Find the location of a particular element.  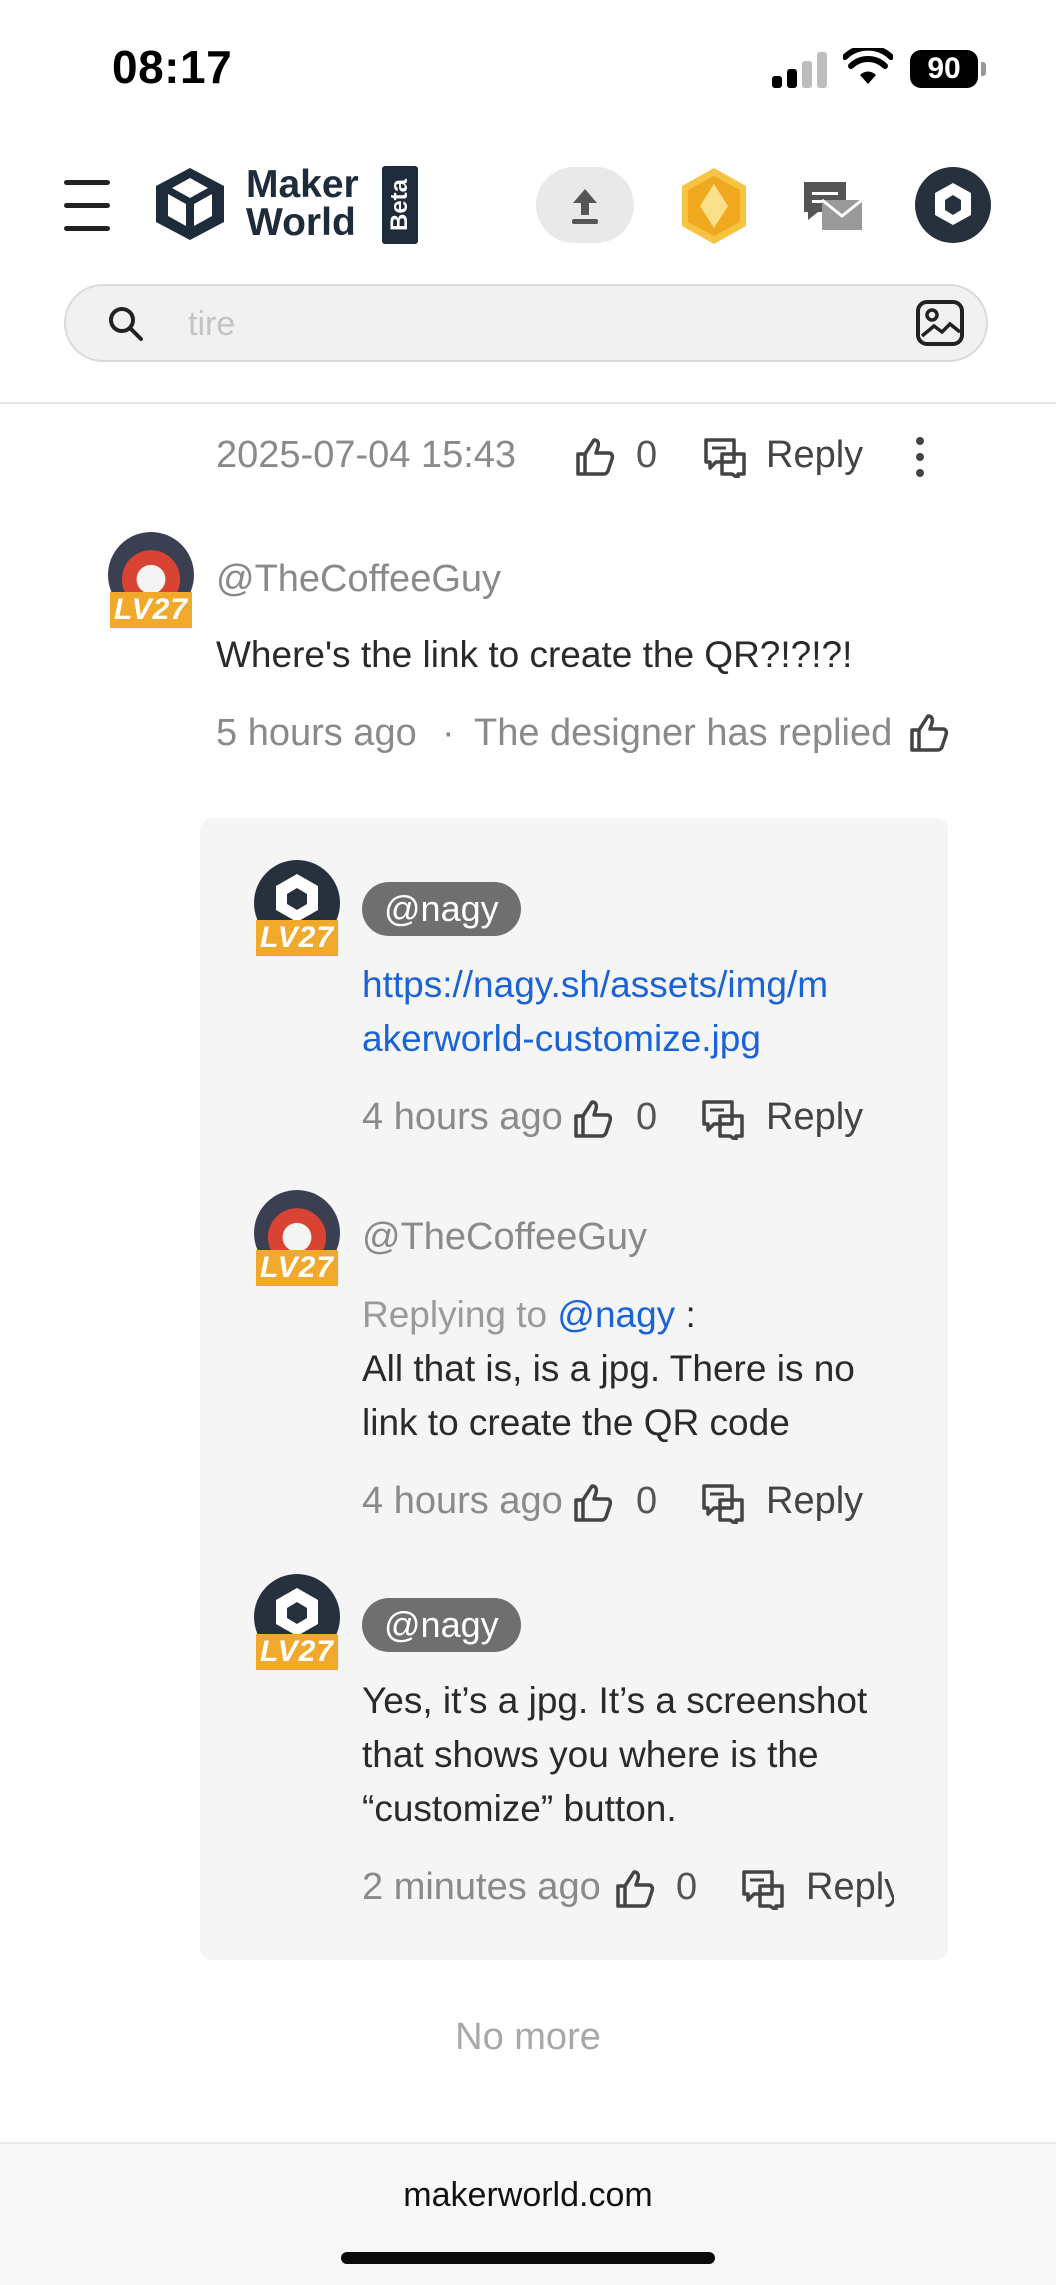

user-avatar is located at coordinates (953, 205).